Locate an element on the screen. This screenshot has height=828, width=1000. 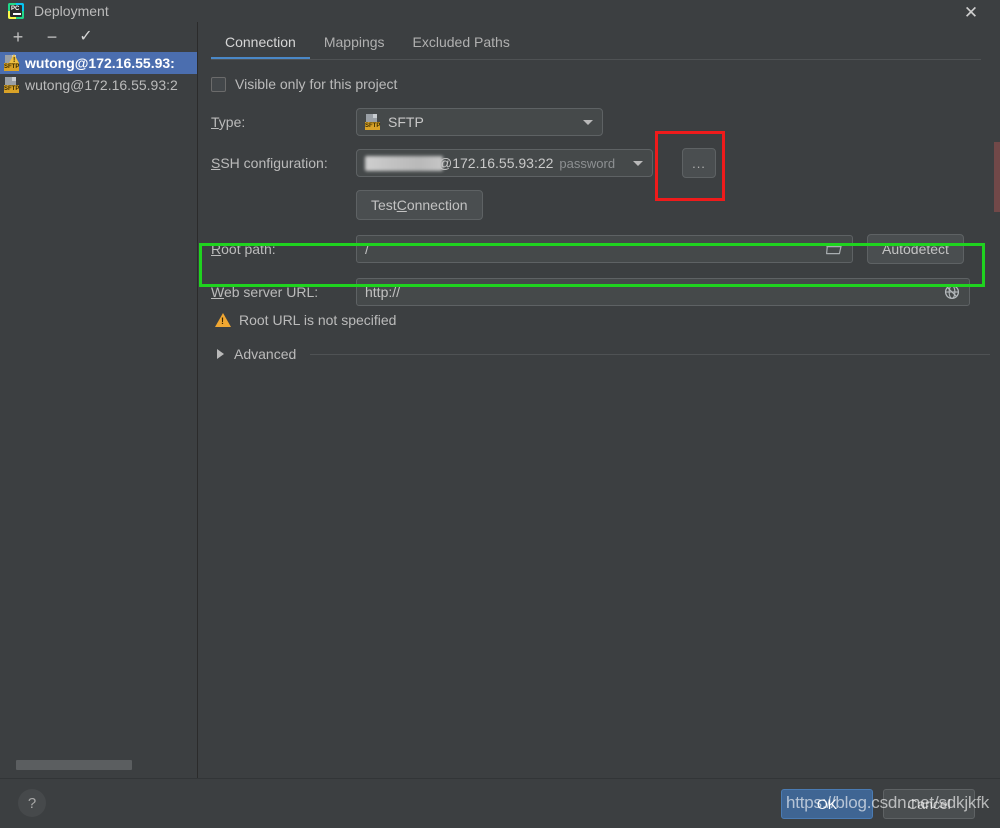
server-list-toolbar: + − ✓ is located at coordinates (98, 37).